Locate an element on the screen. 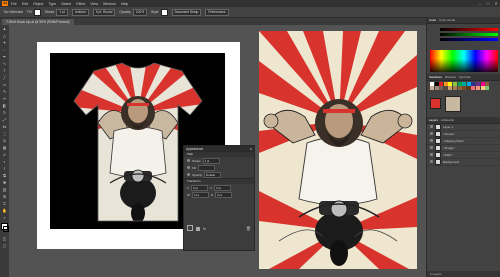  menu-view: View is located at coordinates (94, 4).